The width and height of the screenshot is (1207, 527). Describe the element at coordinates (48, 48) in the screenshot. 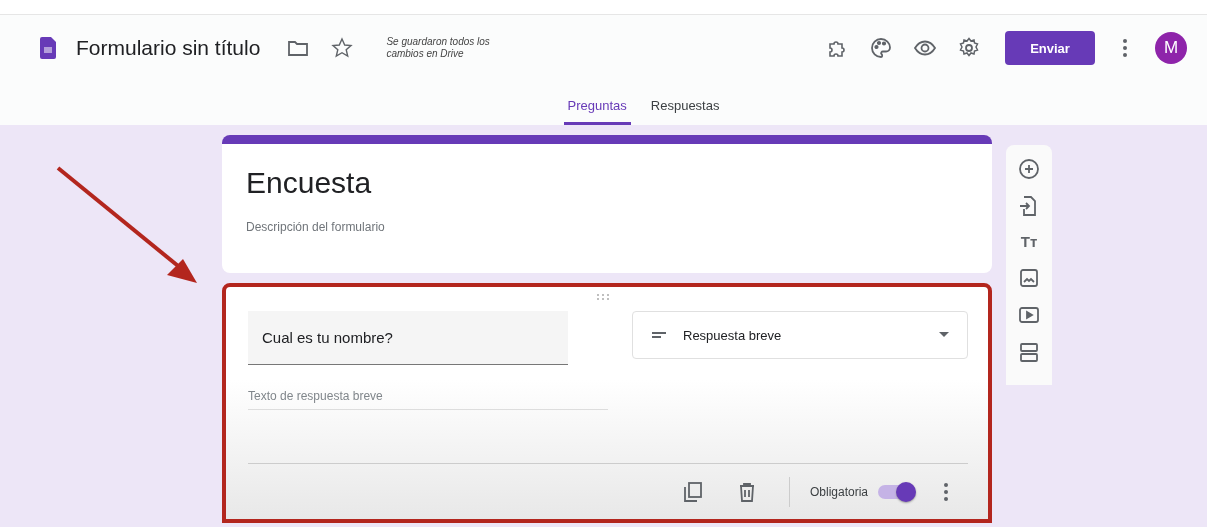

I see `forms-logo-icon` at that location.